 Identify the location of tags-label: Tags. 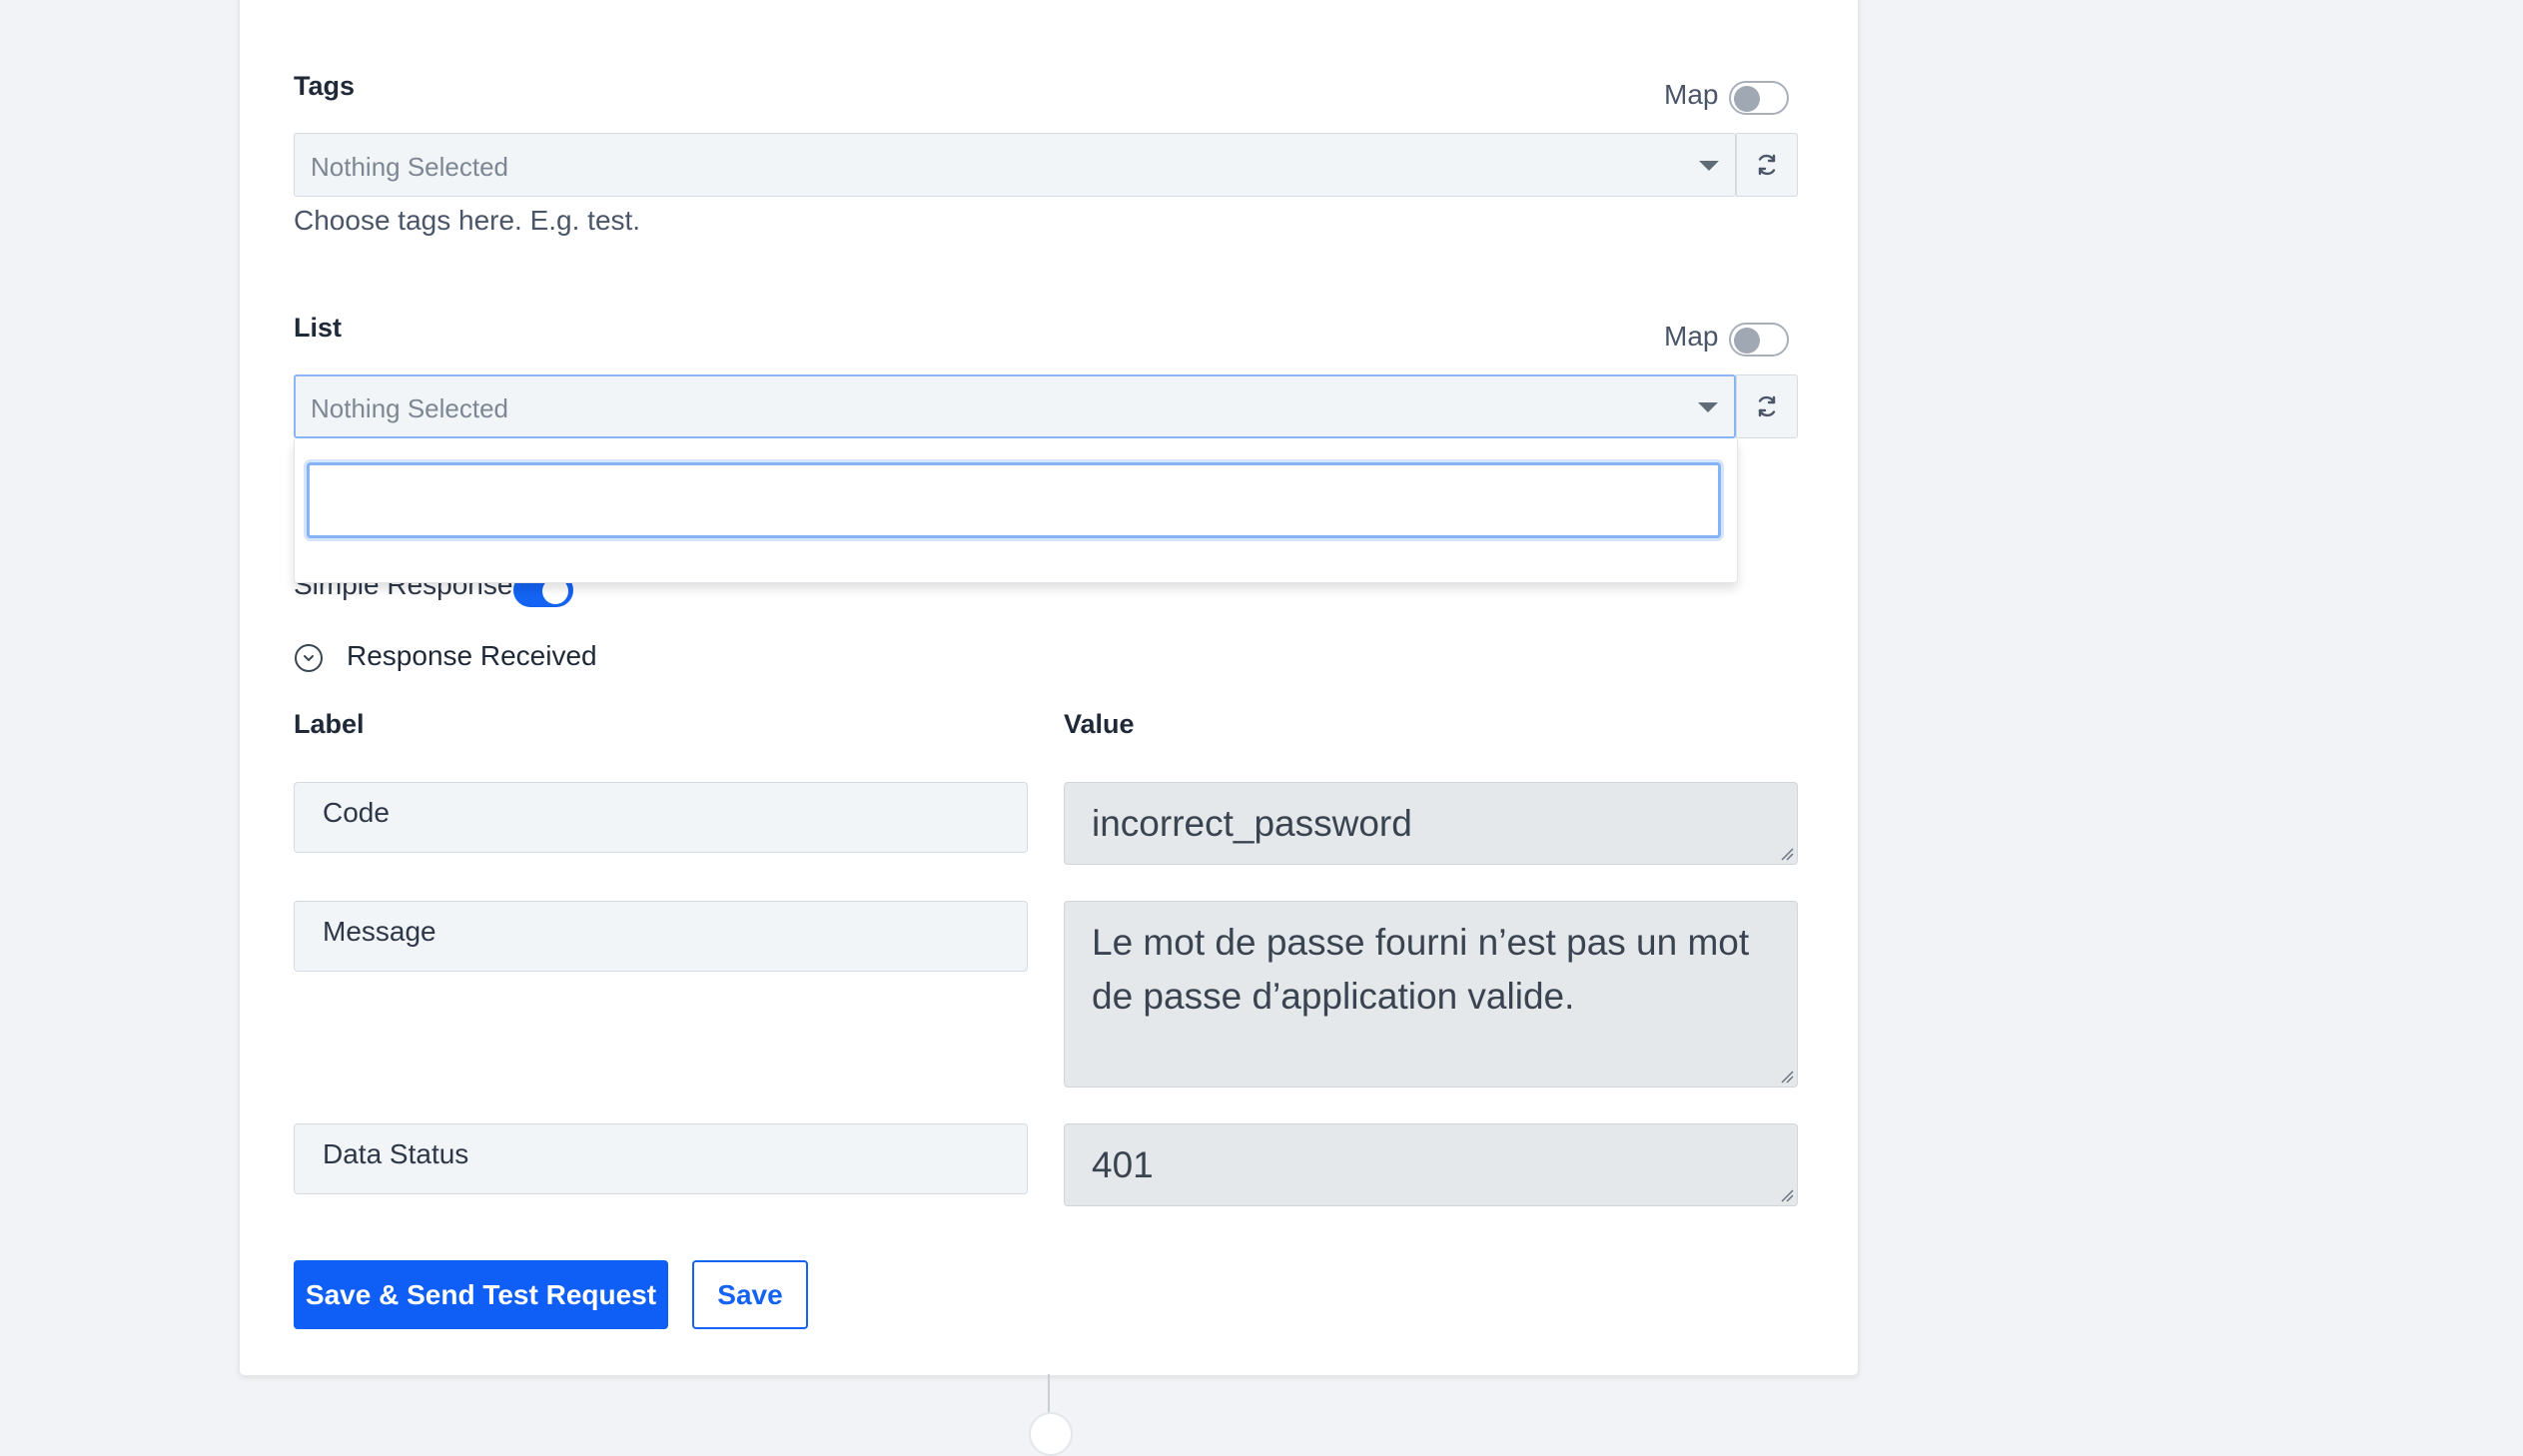
(325, 86).